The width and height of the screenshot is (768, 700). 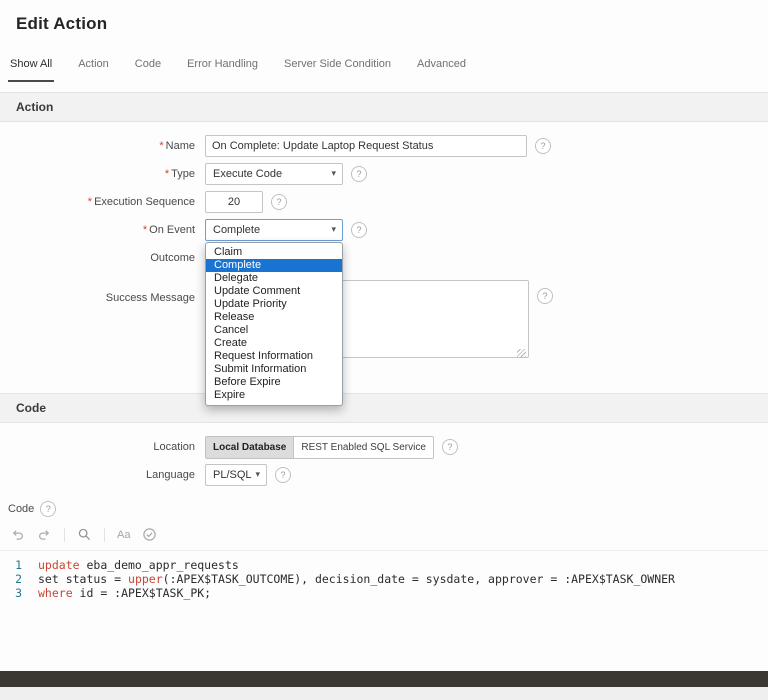 What do you see at coordinates (337, 67) in the screenshot?
I see `tab-server-side-condition: Server Side Condition` at bounding box center [337, 67].